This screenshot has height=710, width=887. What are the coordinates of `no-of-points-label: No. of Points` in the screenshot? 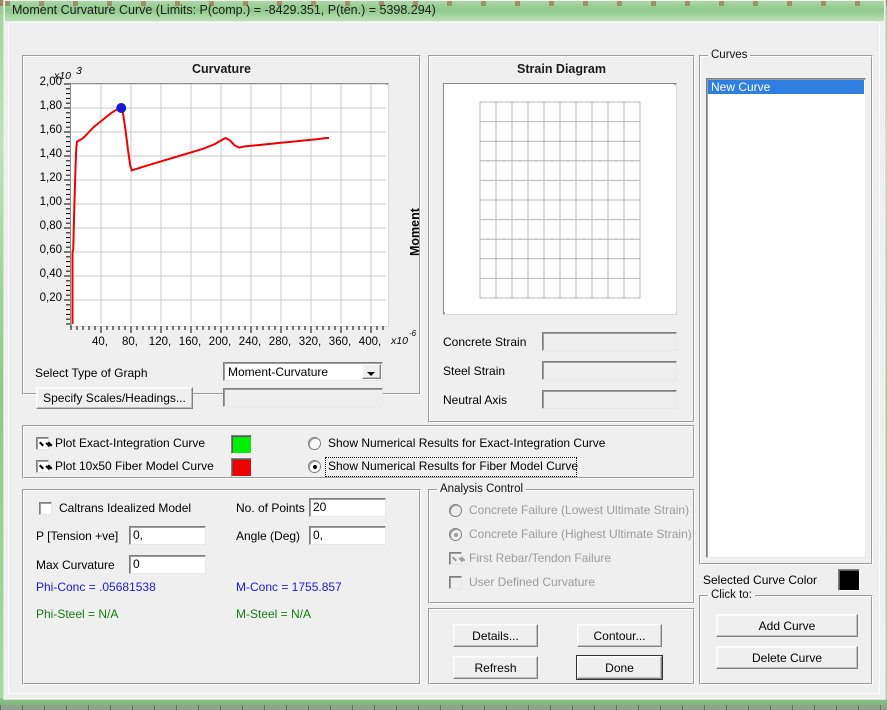 It's located at (270, 508).